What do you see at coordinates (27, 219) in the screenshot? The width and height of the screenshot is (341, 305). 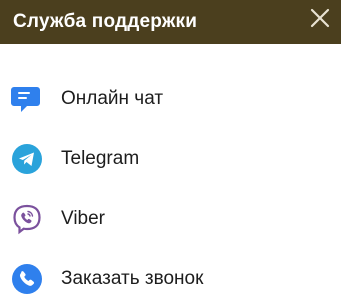 I see `viber-icon` at bounding box center [27, 219].